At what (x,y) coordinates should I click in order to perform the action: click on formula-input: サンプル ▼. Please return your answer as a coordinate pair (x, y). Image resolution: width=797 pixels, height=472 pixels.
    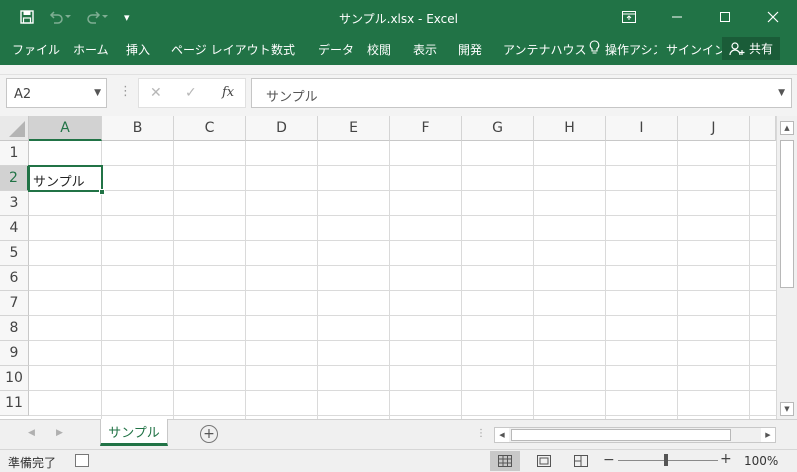
    Looking at the image, I should click on (521, 93).